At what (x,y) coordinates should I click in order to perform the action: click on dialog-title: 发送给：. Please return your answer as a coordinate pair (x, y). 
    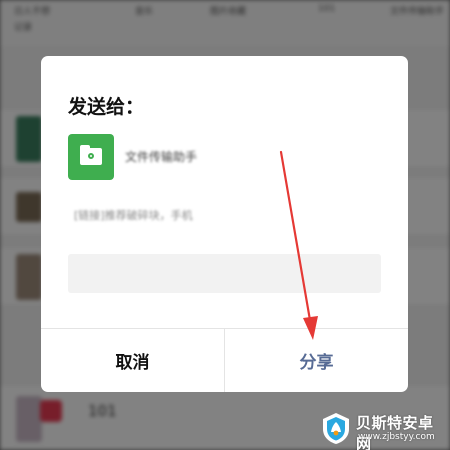
    Looking at the image, I should click on (106, 107).